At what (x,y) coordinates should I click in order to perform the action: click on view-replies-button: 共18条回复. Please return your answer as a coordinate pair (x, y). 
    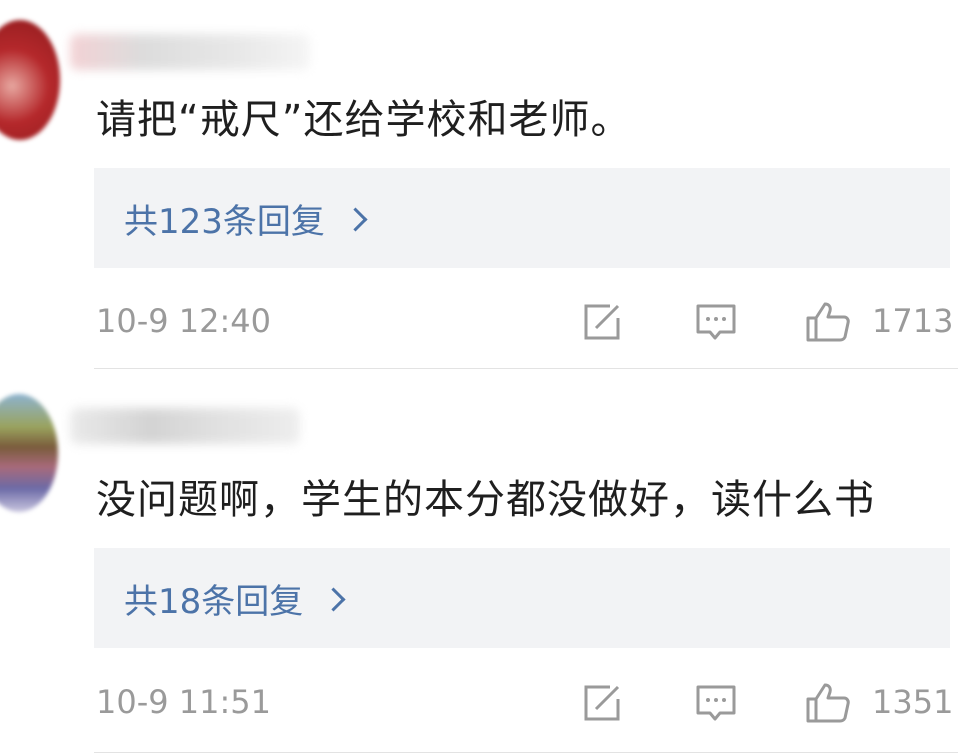
    Looking at the image, I should click on (522, 598).